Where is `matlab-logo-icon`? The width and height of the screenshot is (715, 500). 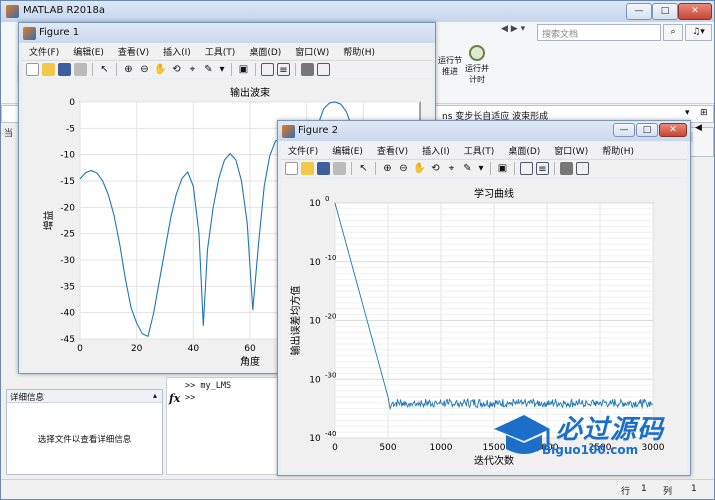 matlab-logo-icon is located at coordinates (12, 11).